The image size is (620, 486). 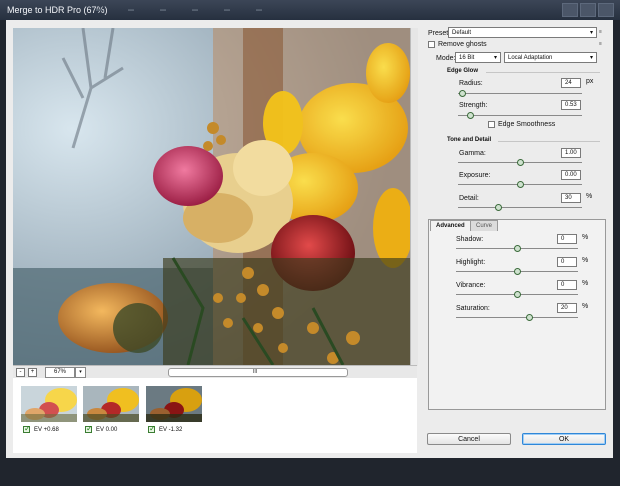 What do you see at coordinates (571, 175) in the screenshot?
I see `exposure-field: 0.00` at bounding box center [571, 175].